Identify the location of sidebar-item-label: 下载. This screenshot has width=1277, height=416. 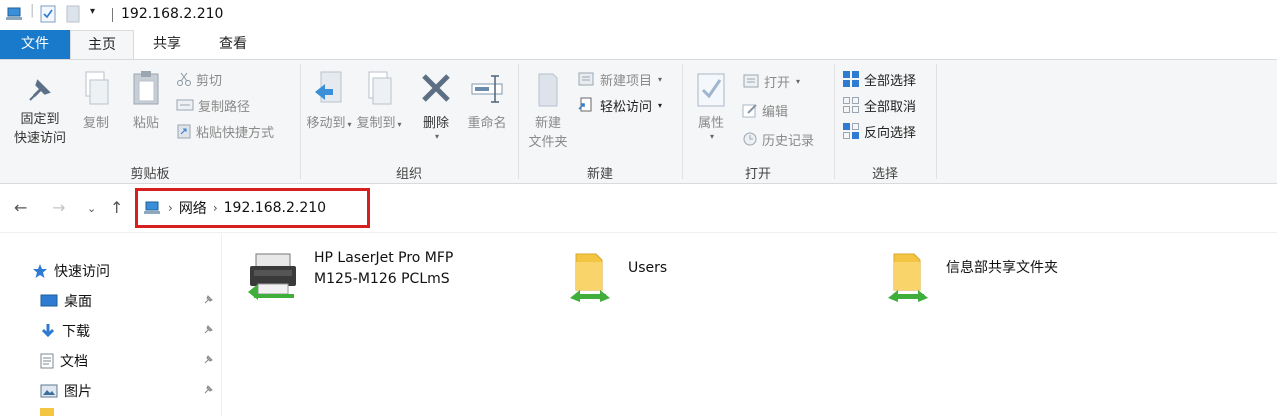
(76, 332).